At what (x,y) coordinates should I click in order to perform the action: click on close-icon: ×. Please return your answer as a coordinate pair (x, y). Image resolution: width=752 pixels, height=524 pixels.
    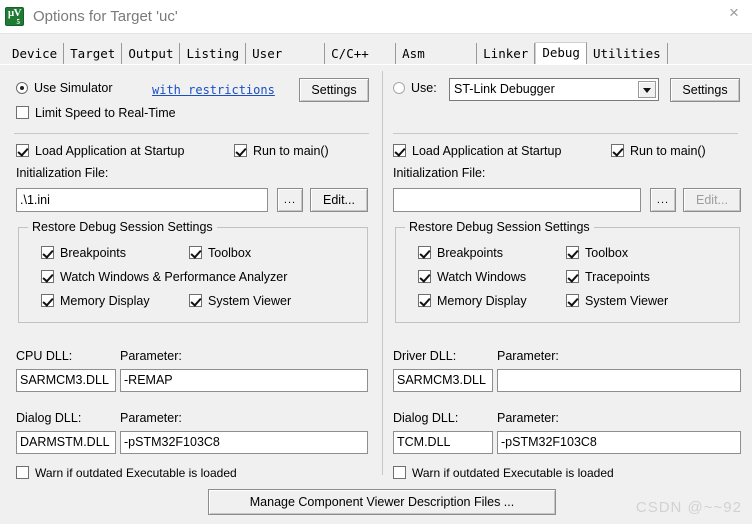
    Looking at the image, I should click on (734, 13).